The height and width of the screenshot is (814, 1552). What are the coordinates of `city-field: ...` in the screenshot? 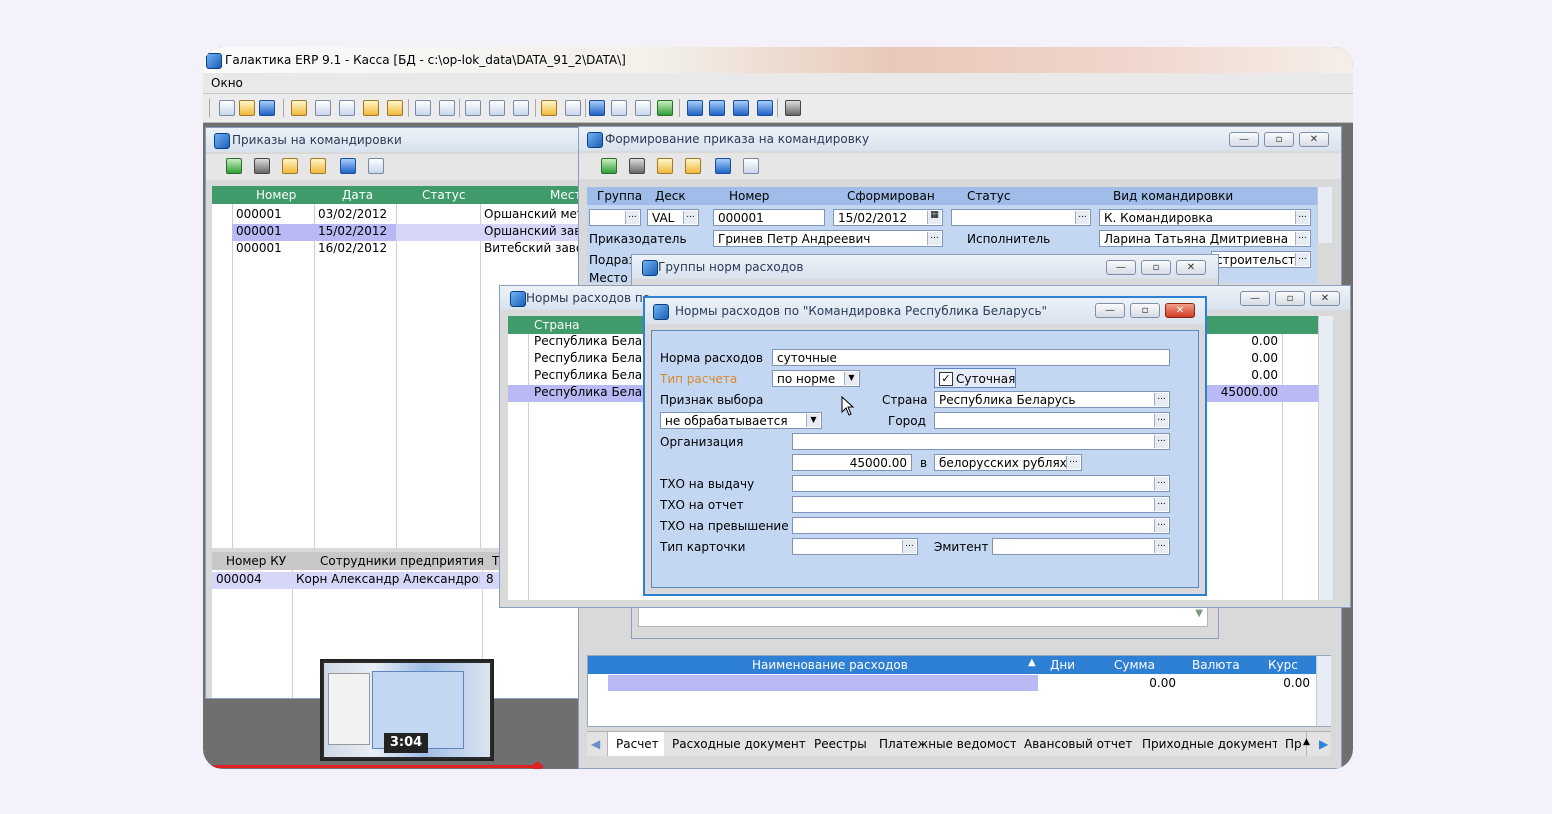 It's located at (1052, 420).